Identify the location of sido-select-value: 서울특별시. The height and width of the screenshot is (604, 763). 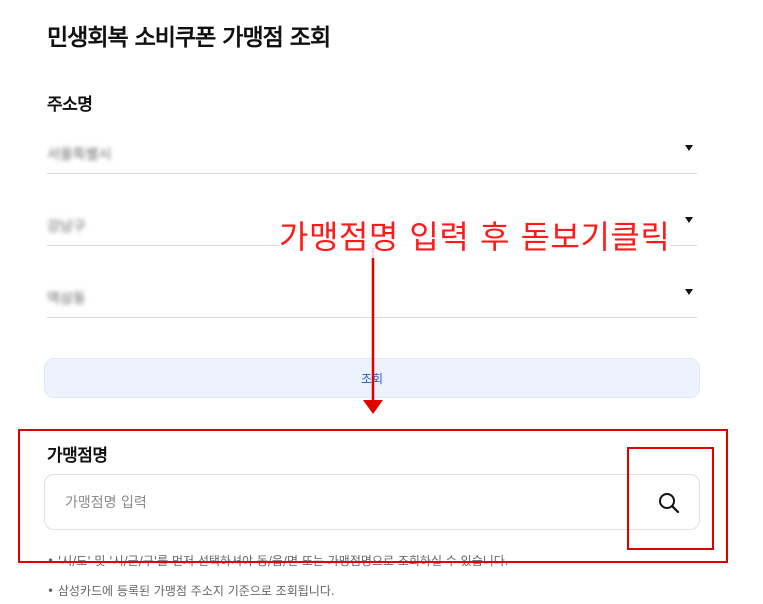
(79, 155).